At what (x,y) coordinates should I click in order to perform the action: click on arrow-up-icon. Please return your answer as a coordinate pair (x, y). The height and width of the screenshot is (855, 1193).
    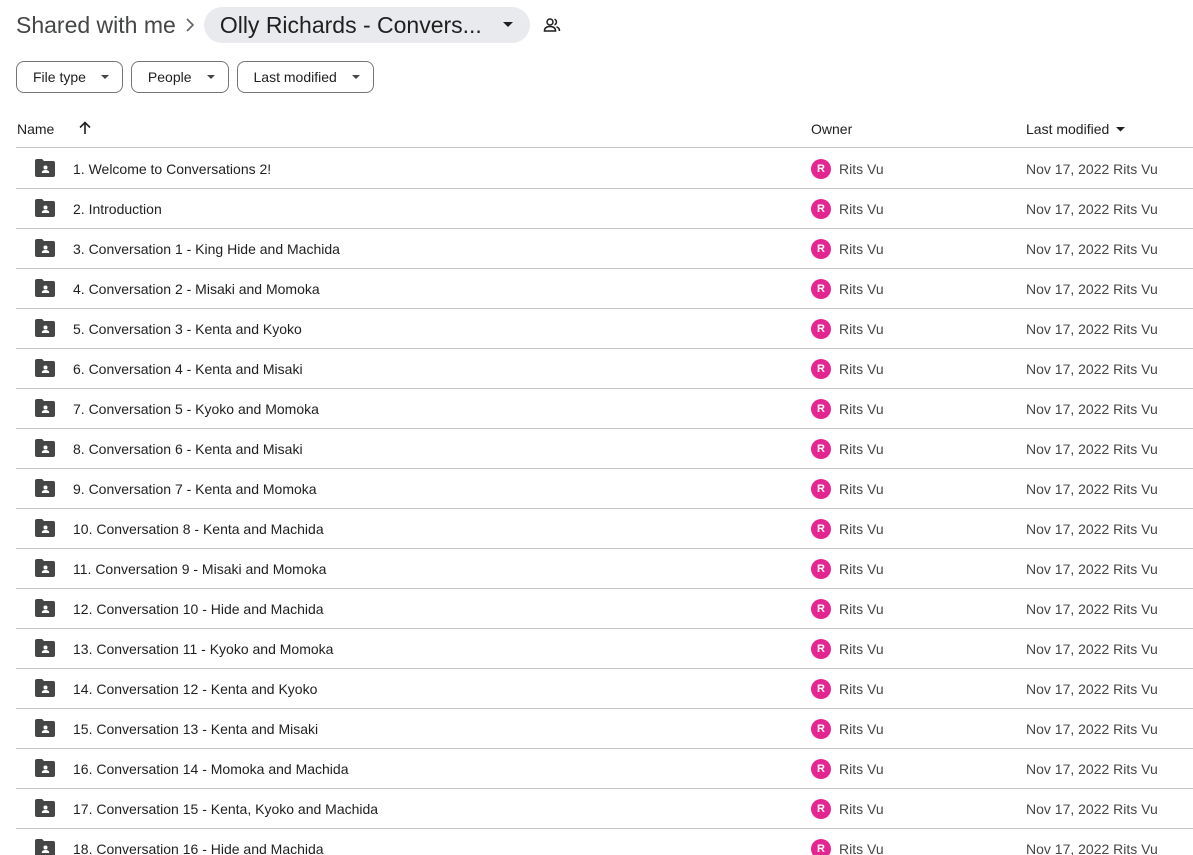
    Looking at the image, I should click on (85, 128).